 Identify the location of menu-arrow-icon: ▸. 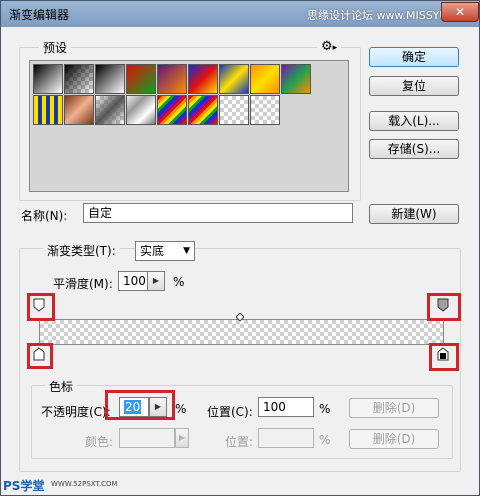
(335, 48).